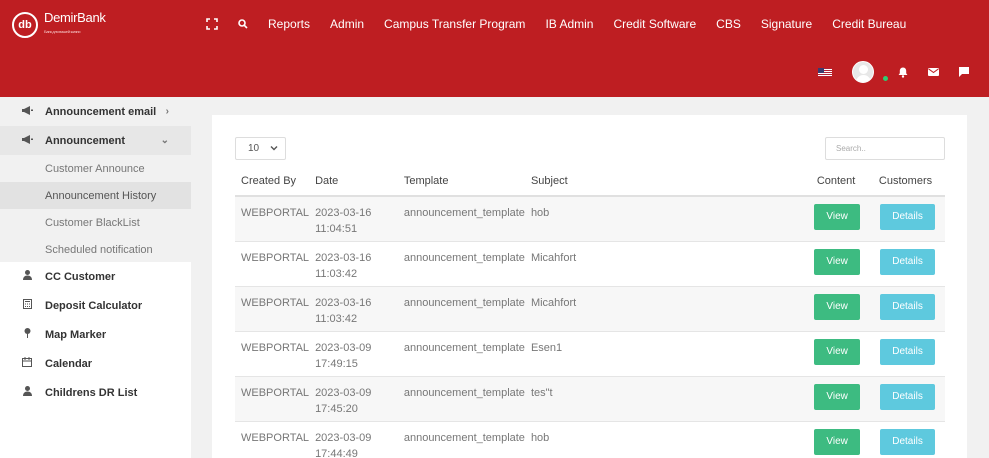  What do you see at coordinates (903, 72) in the screenshot?
I see `bell-icon` at bounding box center [903, 72].